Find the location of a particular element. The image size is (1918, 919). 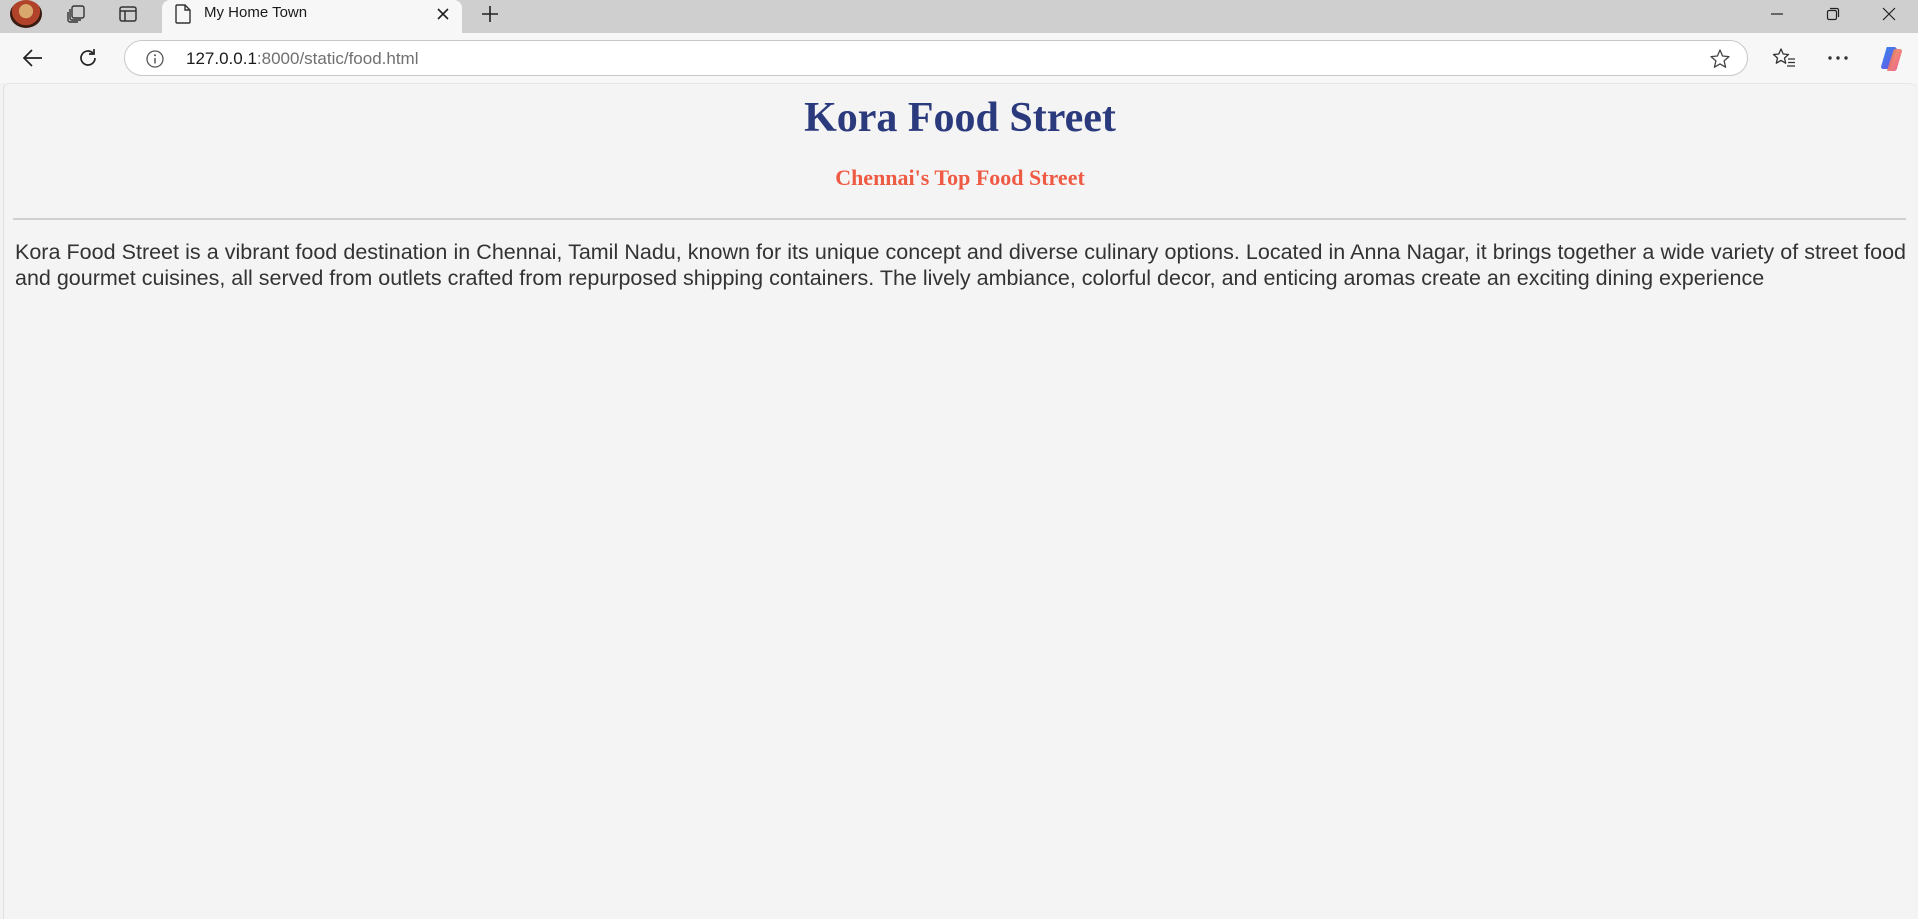

tab-strip: My Home Town is located at coordinates (959, 16).